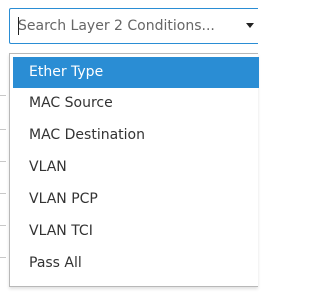  I want to click on search-select, so click(133, 26).